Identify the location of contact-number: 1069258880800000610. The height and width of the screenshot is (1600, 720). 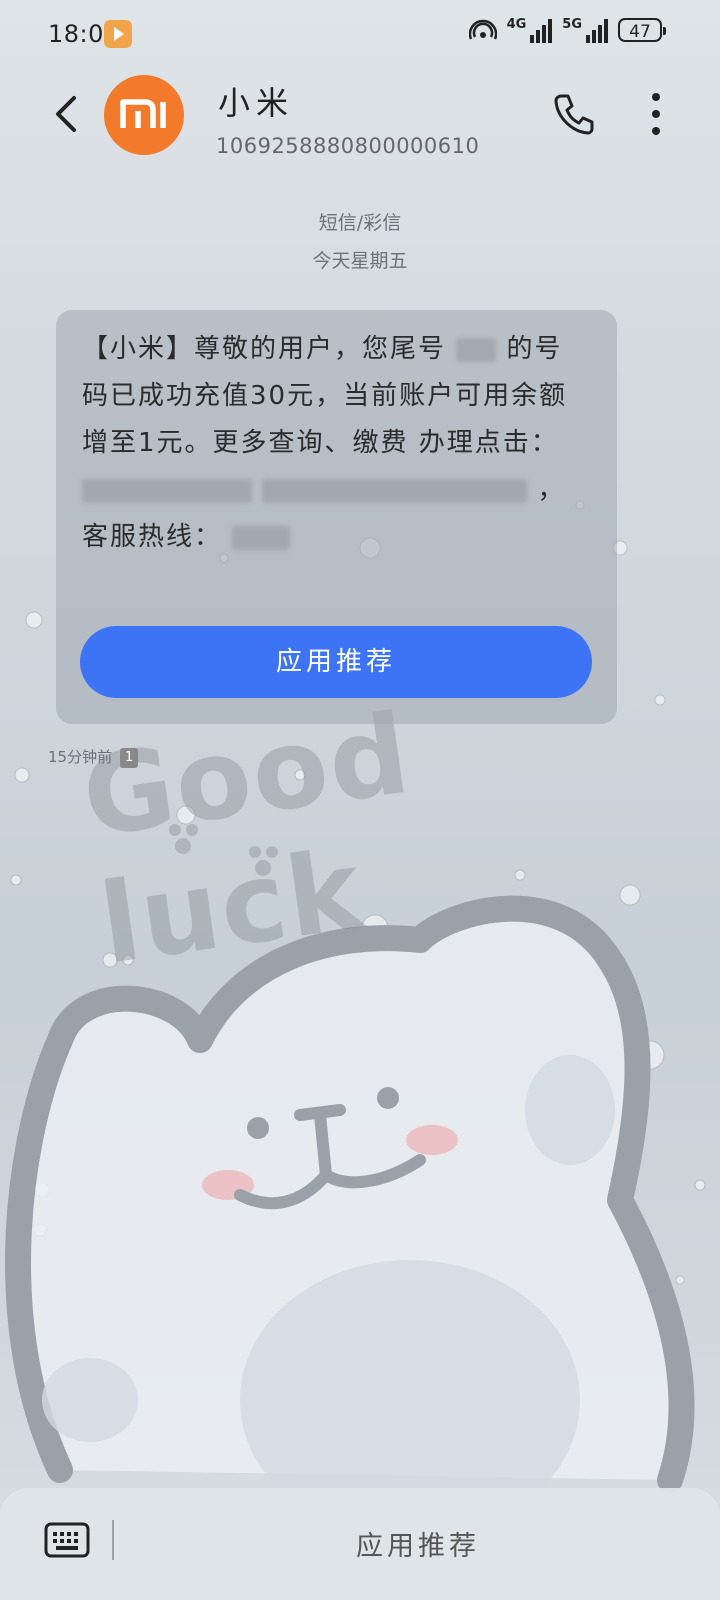
(348, 146).